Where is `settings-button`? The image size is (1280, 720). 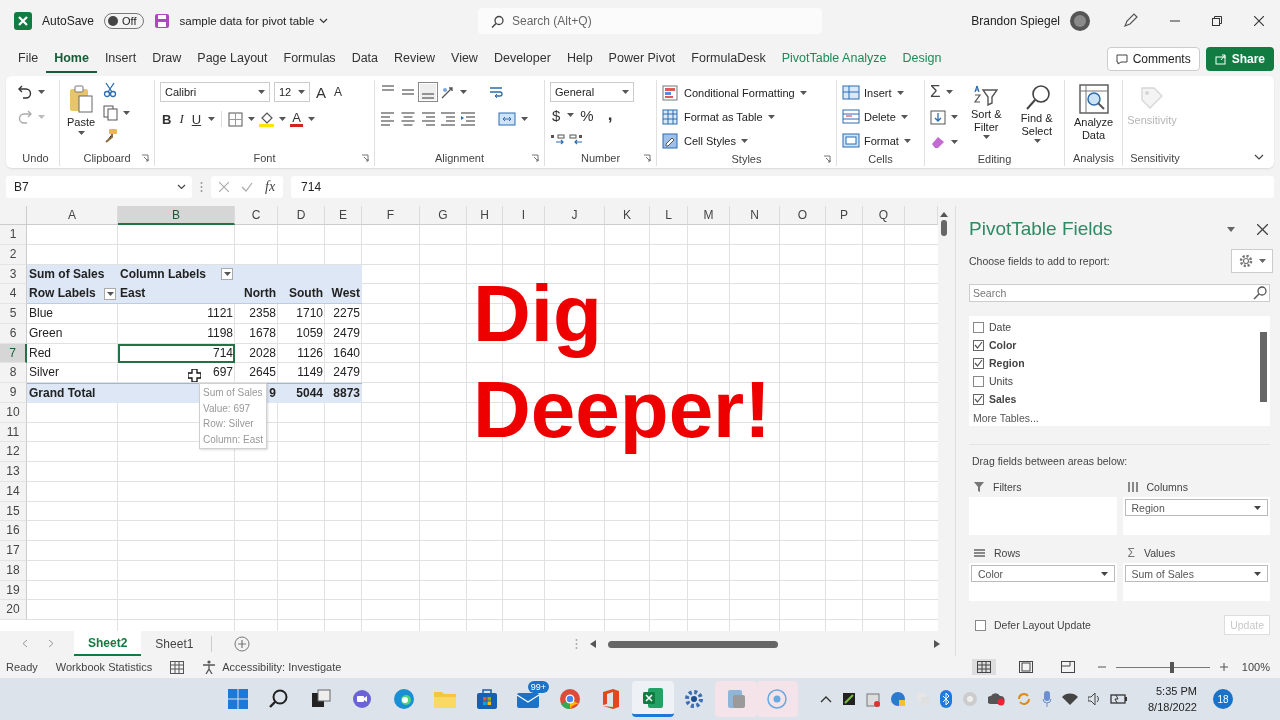
settings-button is located at coordinates (1252, 261).